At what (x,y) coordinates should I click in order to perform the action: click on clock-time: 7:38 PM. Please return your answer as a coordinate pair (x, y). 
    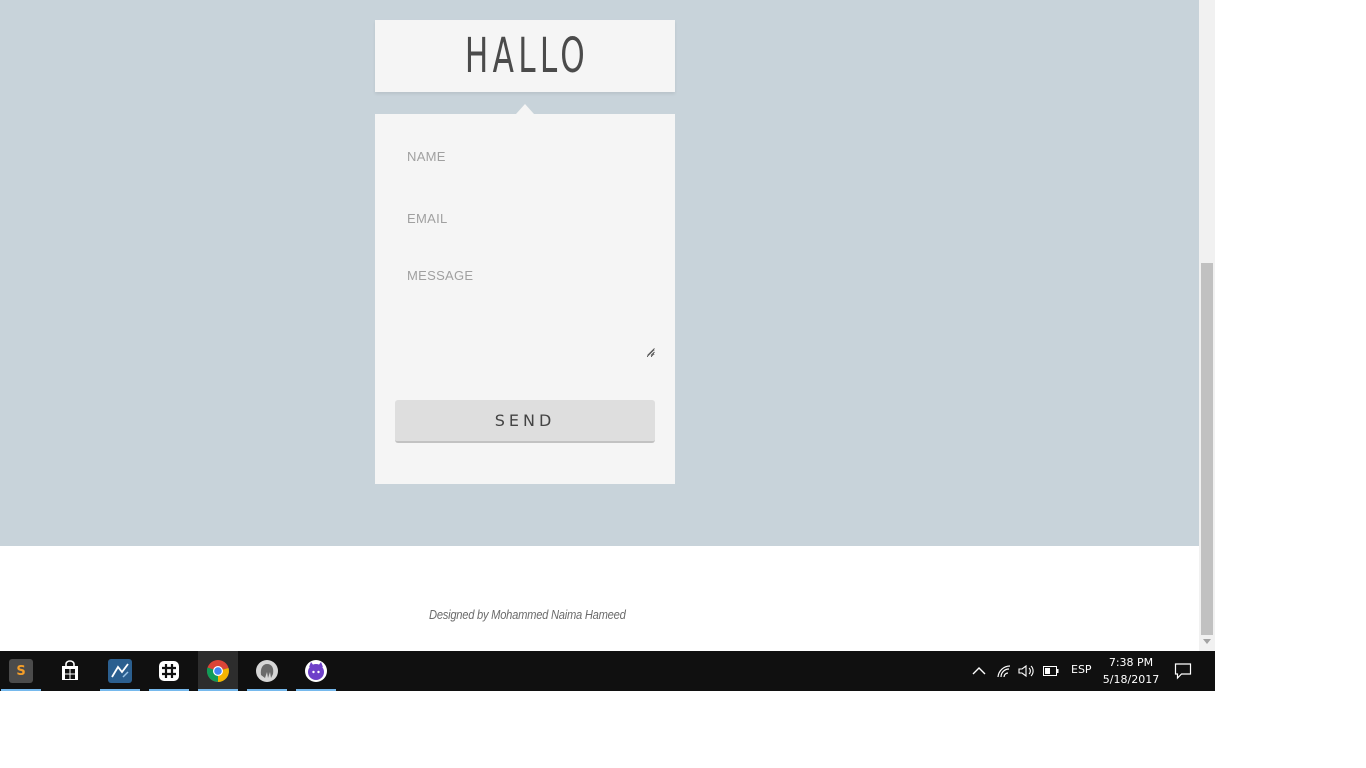
    Looking at the image, I should click on (1131, 662).